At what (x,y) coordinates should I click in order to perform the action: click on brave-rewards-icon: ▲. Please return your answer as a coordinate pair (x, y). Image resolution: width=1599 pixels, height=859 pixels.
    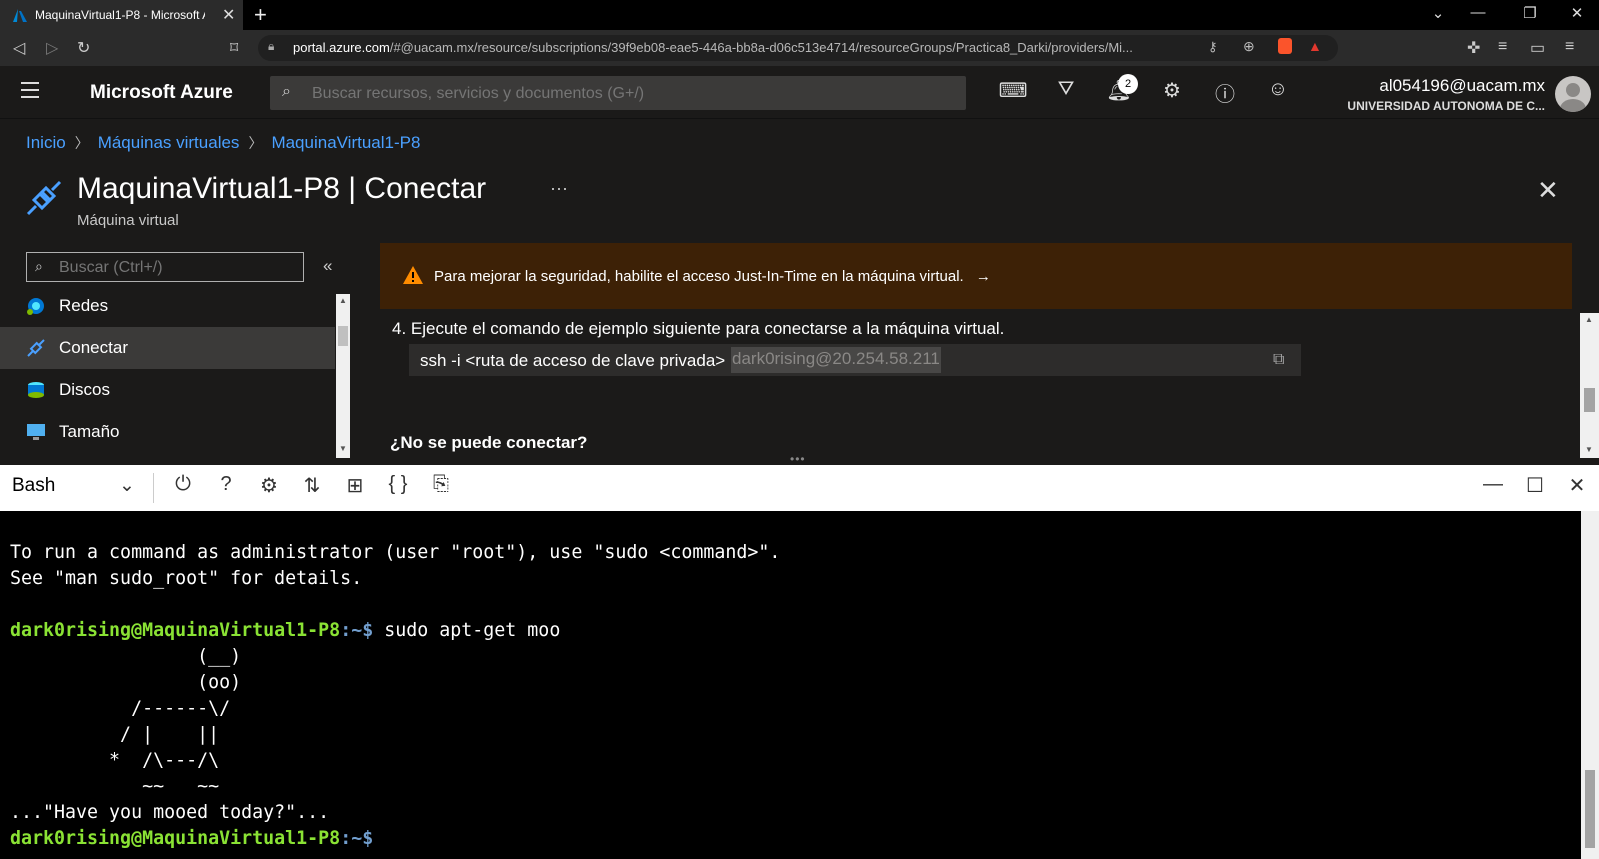
    Looking at the image, I should click on (1315, 46).